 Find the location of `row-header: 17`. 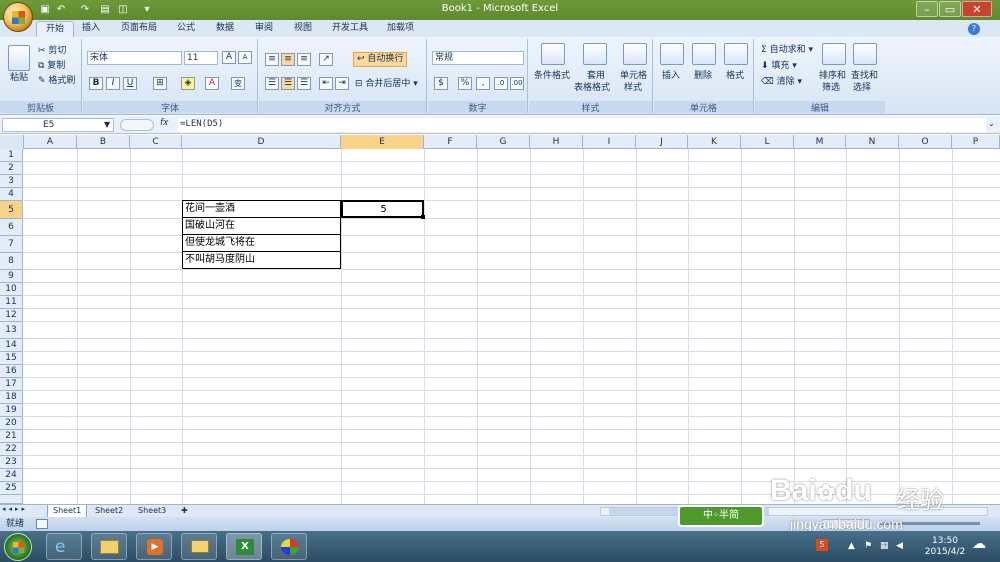

row-header: 17 is located at coordinates (11, 384).